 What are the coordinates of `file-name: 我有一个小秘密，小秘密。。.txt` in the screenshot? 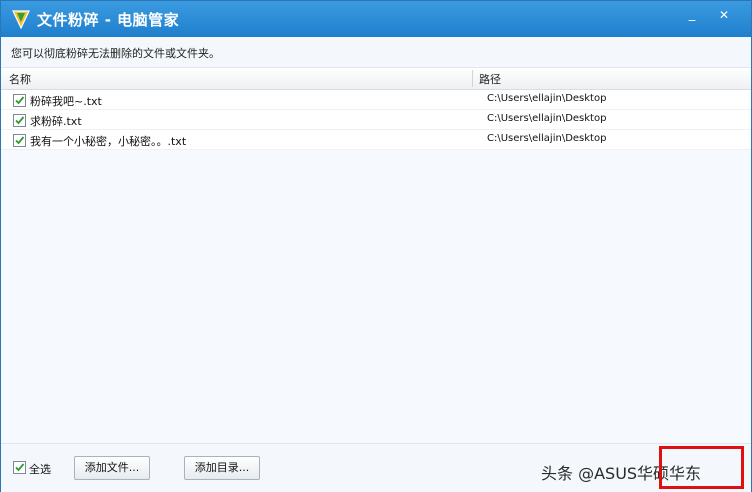 It's located at (108, 141).